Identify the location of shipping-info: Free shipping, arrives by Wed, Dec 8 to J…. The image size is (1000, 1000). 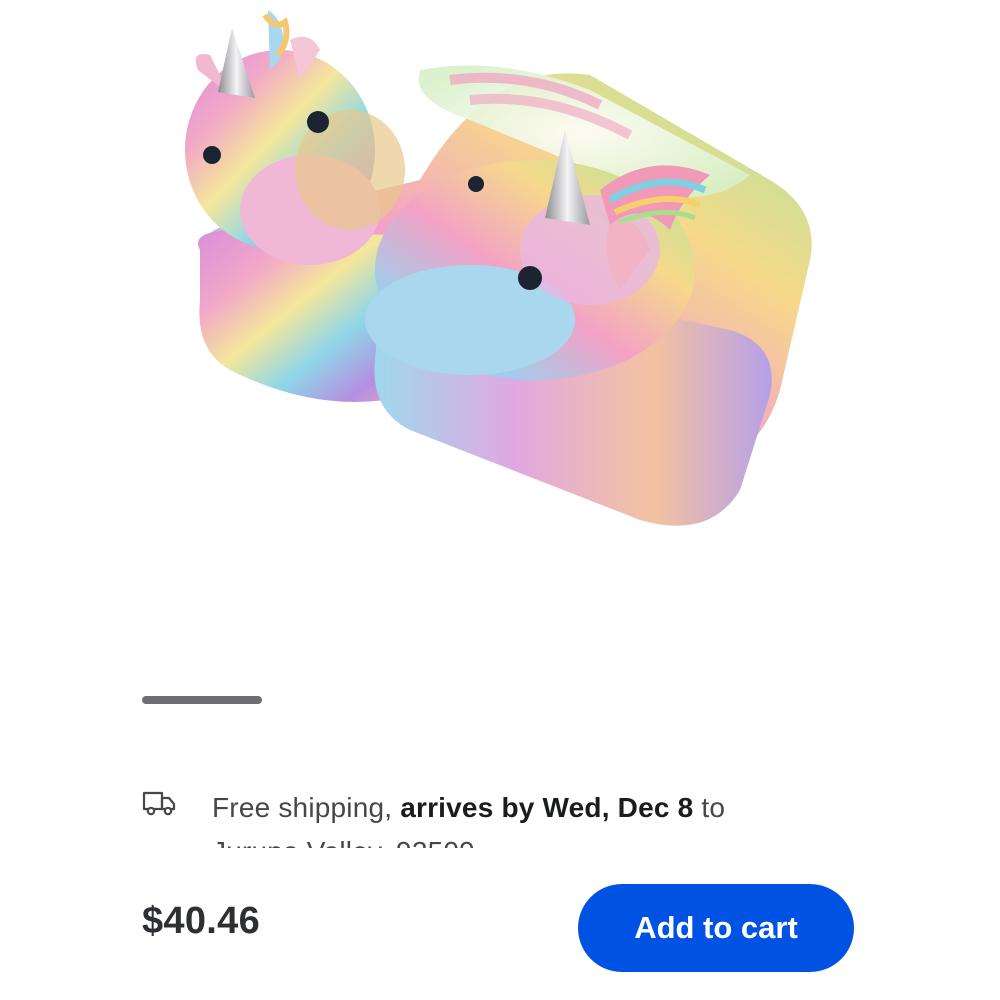
(502, 815).